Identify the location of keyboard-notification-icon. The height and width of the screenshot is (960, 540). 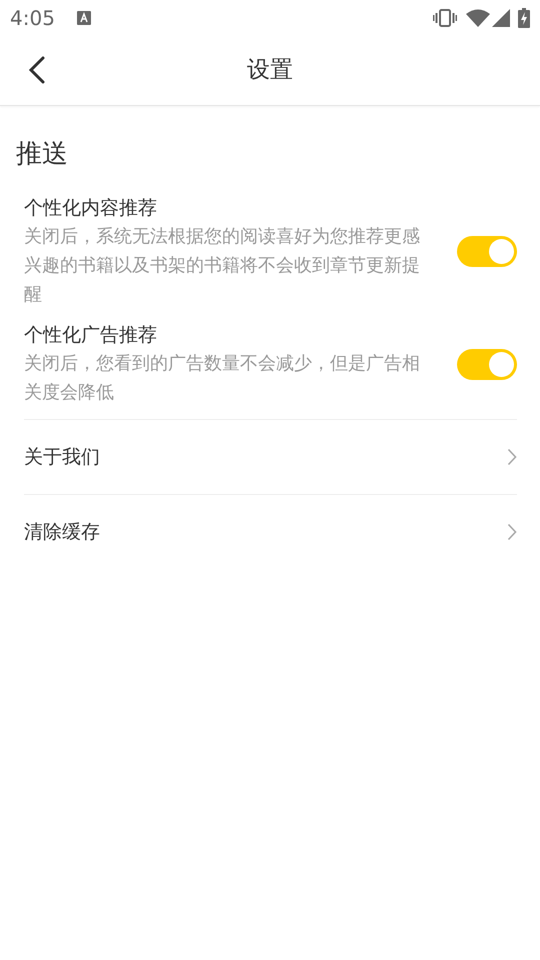
(83, 18).